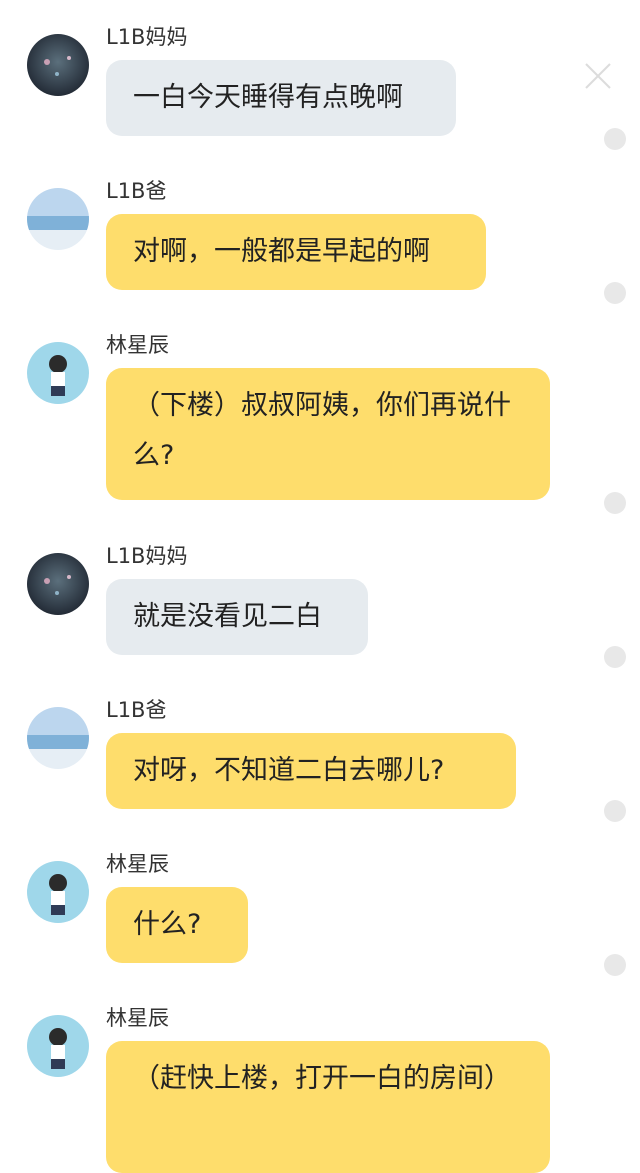  What do you see at coordinates (311, 771) in the screenshot?
I see `message-bubble: 对呀，不知道二白去哪儿?` at bounding box center [311, 771].